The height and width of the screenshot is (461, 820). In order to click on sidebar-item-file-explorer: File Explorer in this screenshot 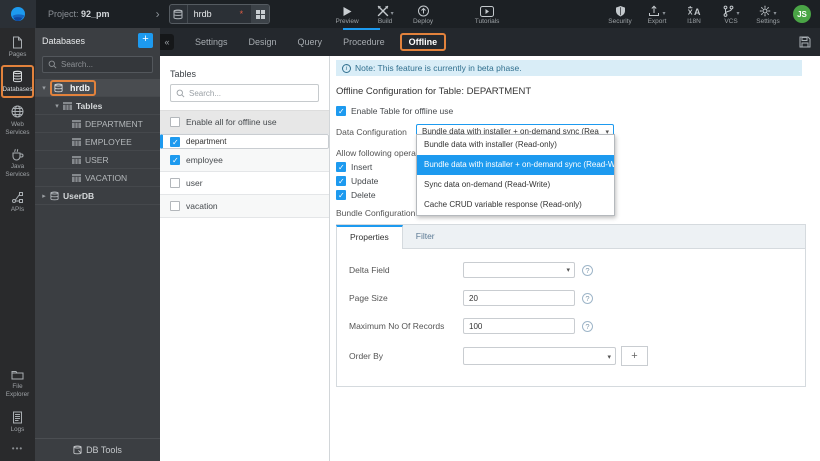, I will do `click(17, 382)`.